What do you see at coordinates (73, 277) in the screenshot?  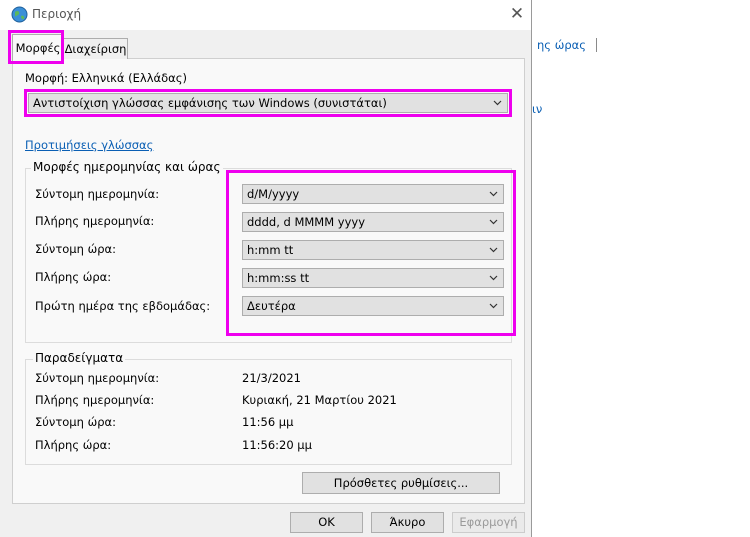 I see `long-time-label: Πλήρης ώρα:` at bounding box center [73, 277].